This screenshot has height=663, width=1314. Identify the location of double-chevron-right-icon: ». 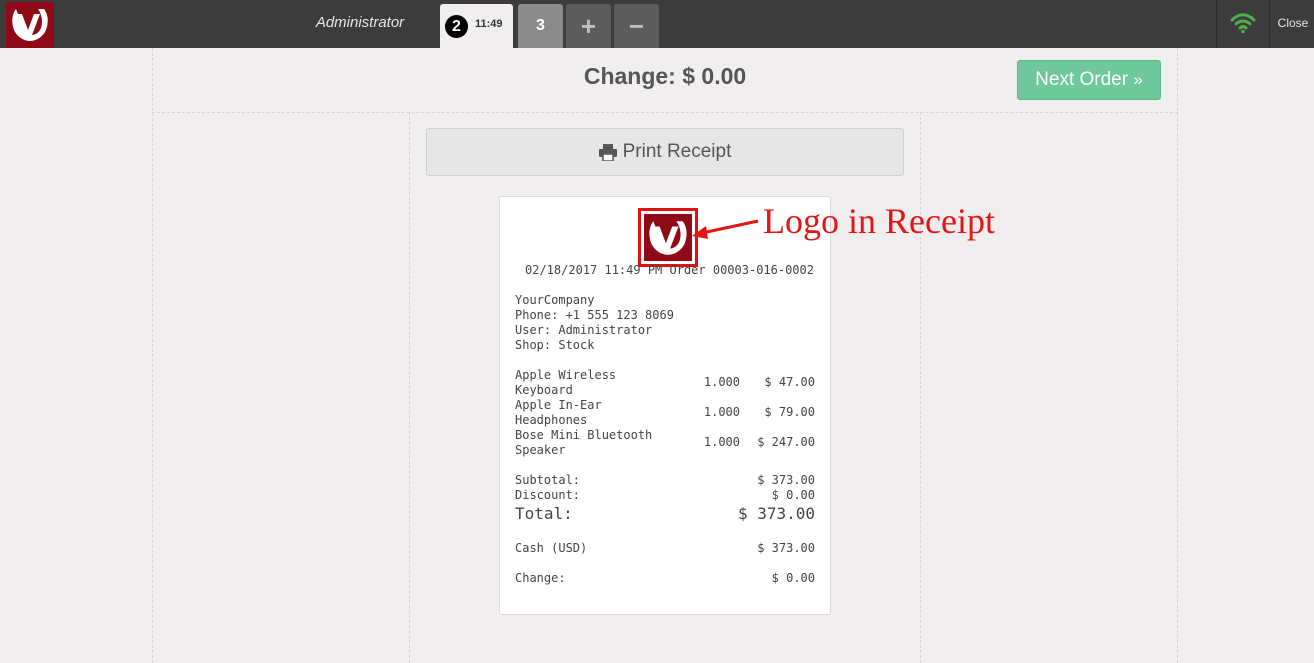
(1138, 79).